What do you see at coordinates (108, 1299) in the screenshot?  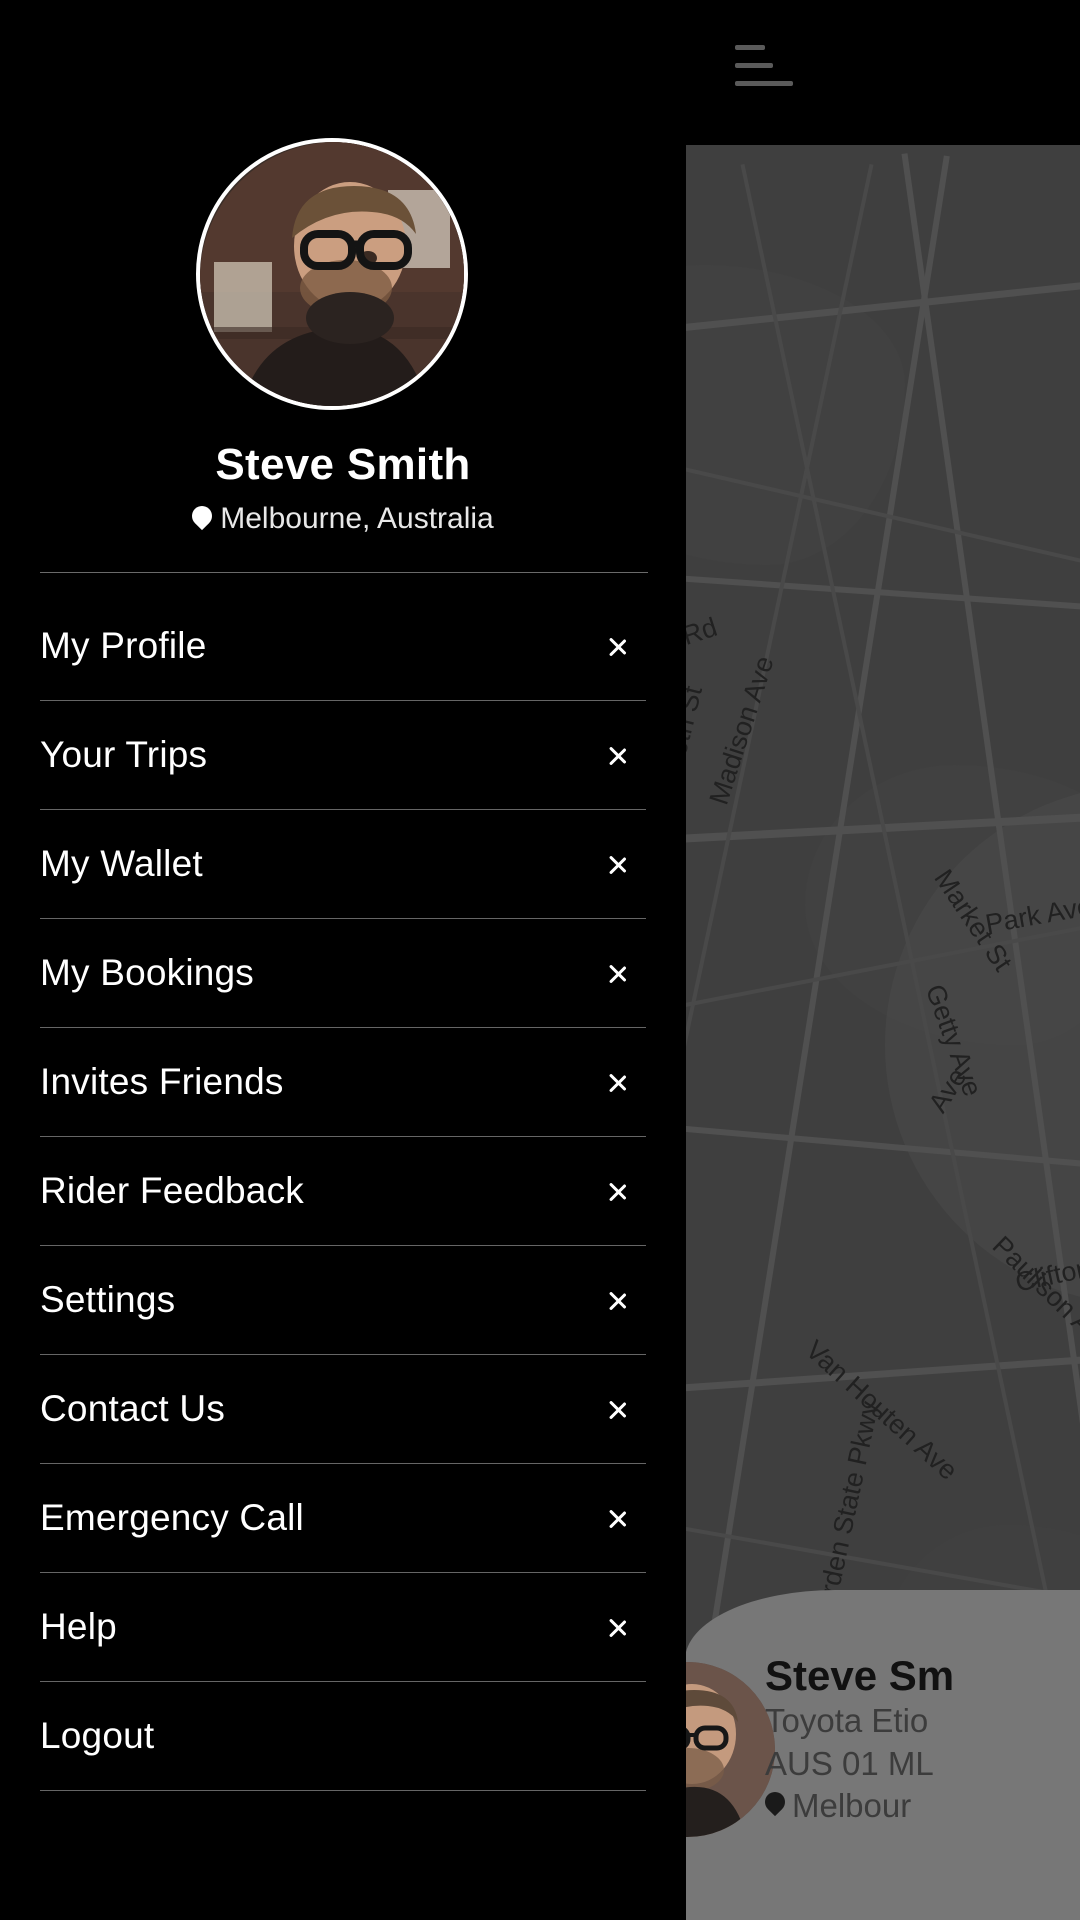 I see `menu-item-label: Settings` at bounding box center [108, 1299].